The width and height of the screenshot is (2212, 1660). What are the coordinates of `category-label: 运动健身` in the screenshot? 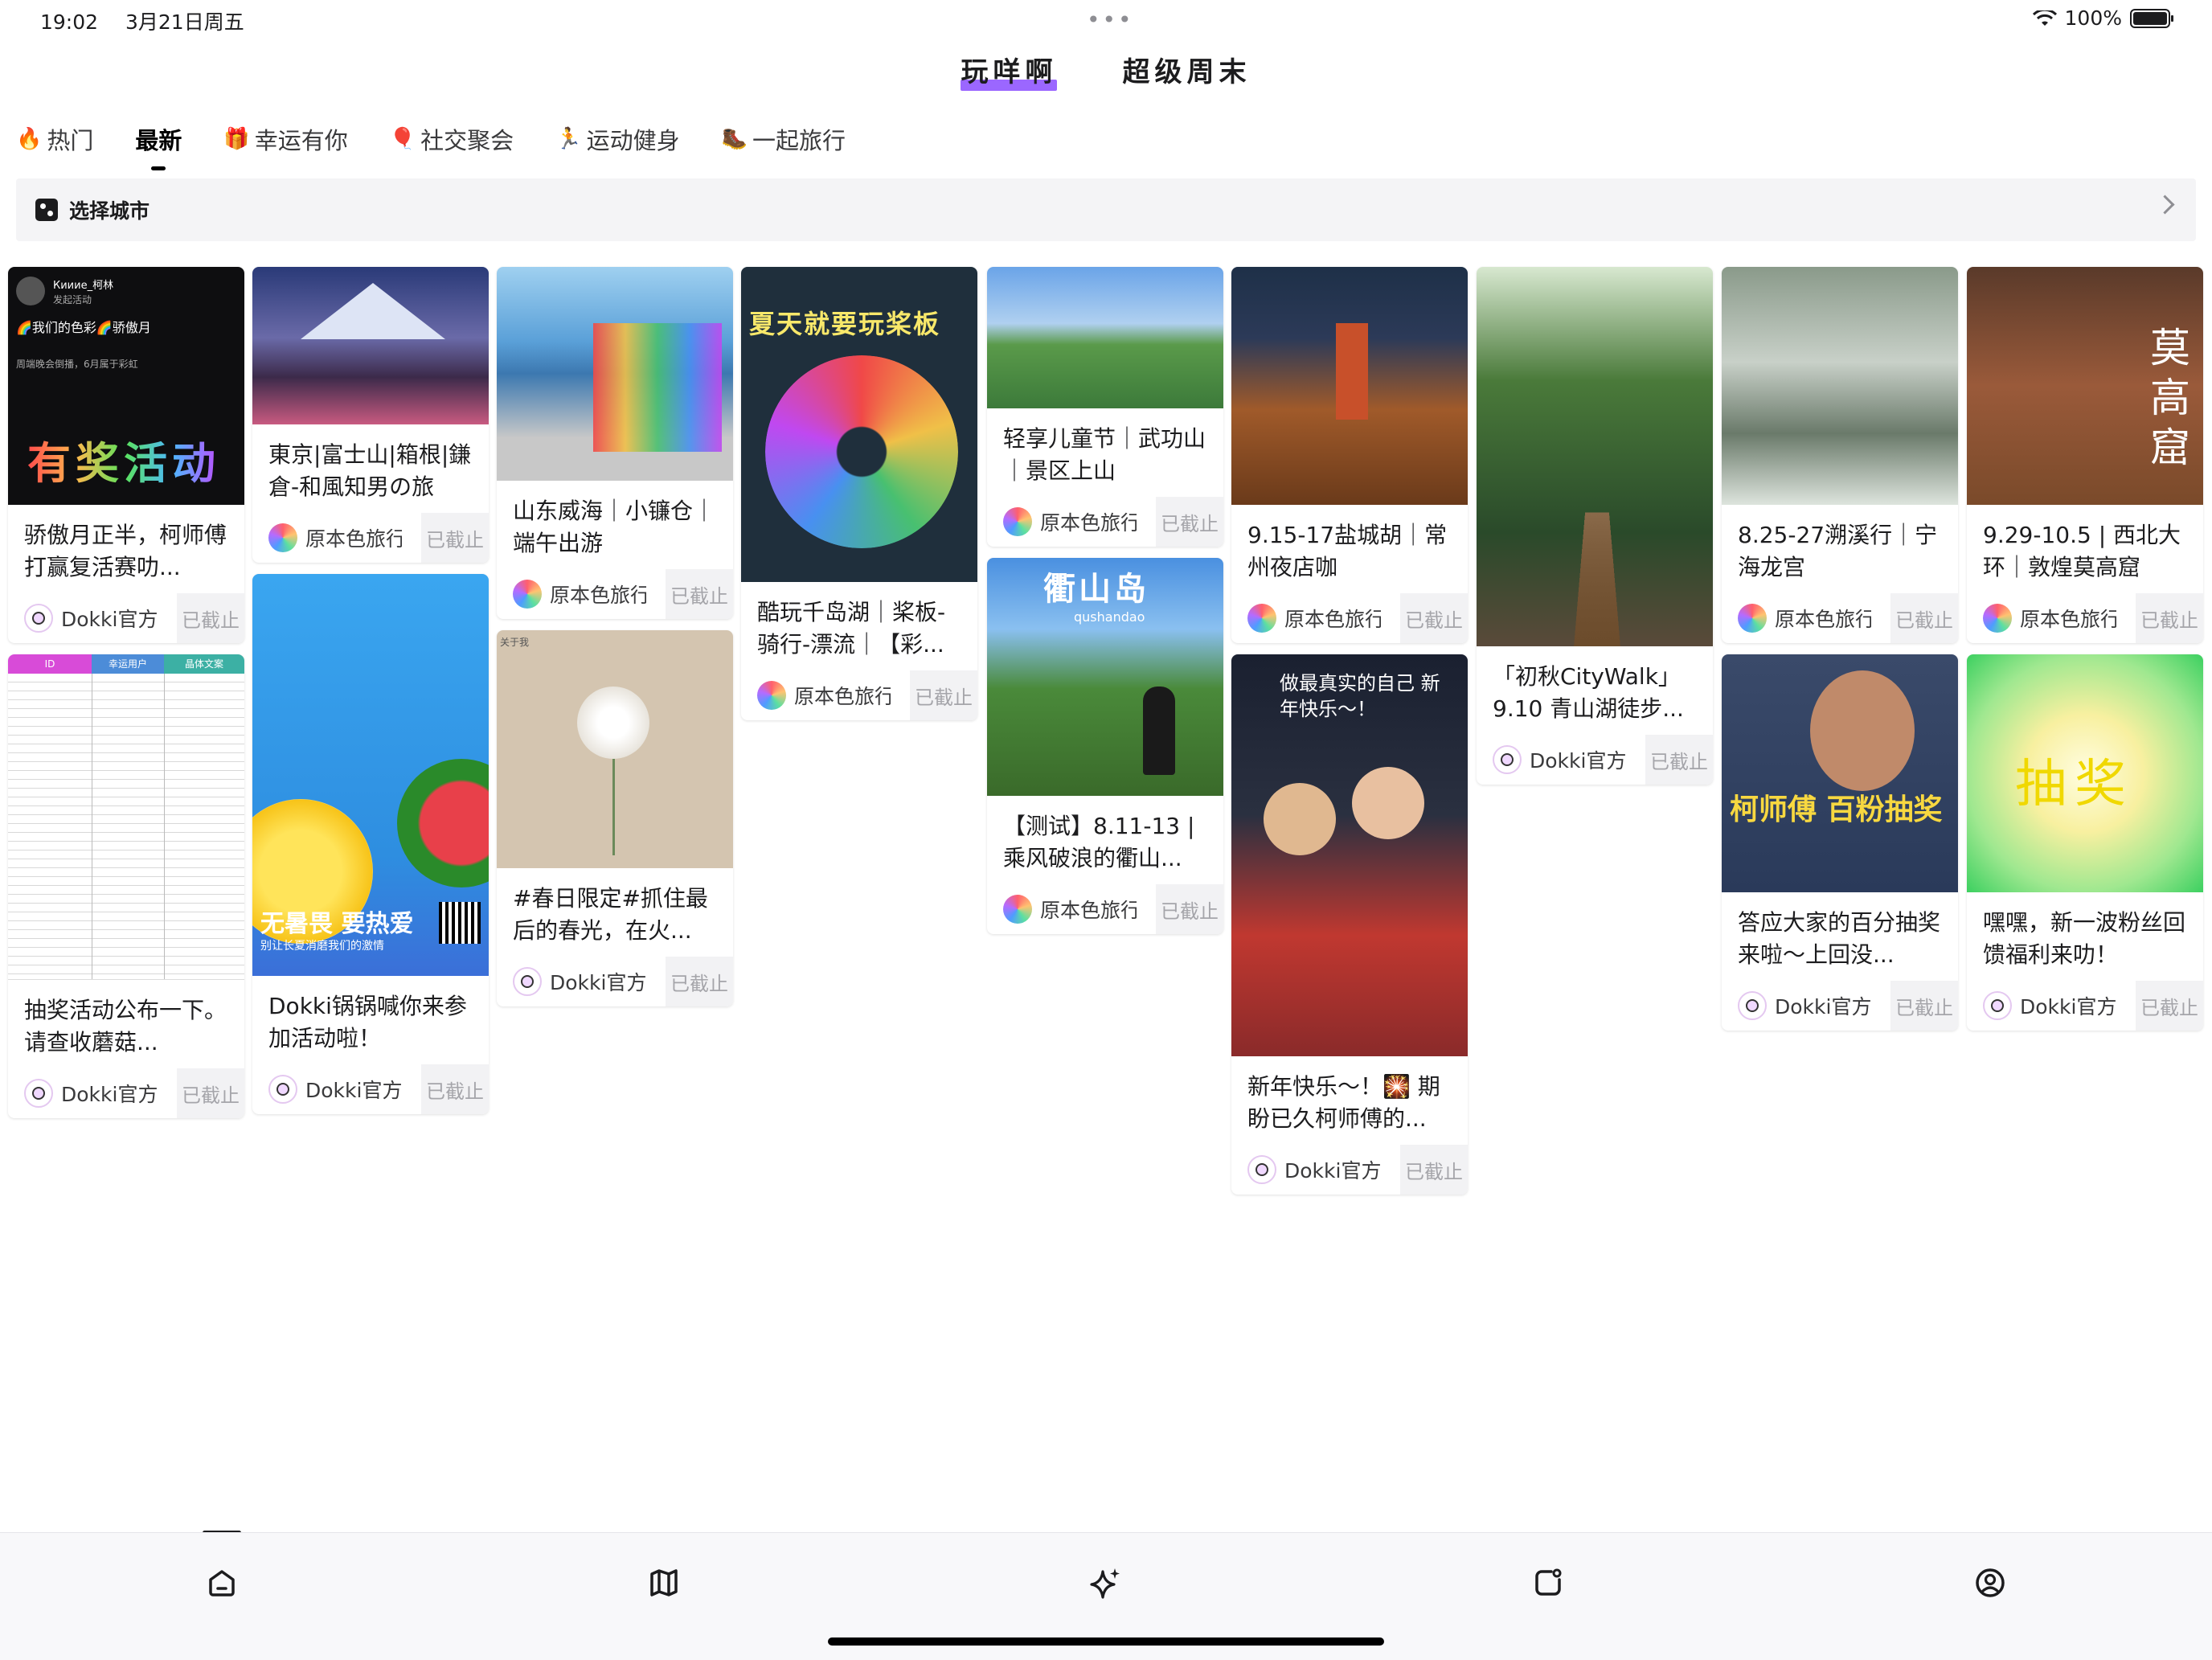 It's located at (633, 140).